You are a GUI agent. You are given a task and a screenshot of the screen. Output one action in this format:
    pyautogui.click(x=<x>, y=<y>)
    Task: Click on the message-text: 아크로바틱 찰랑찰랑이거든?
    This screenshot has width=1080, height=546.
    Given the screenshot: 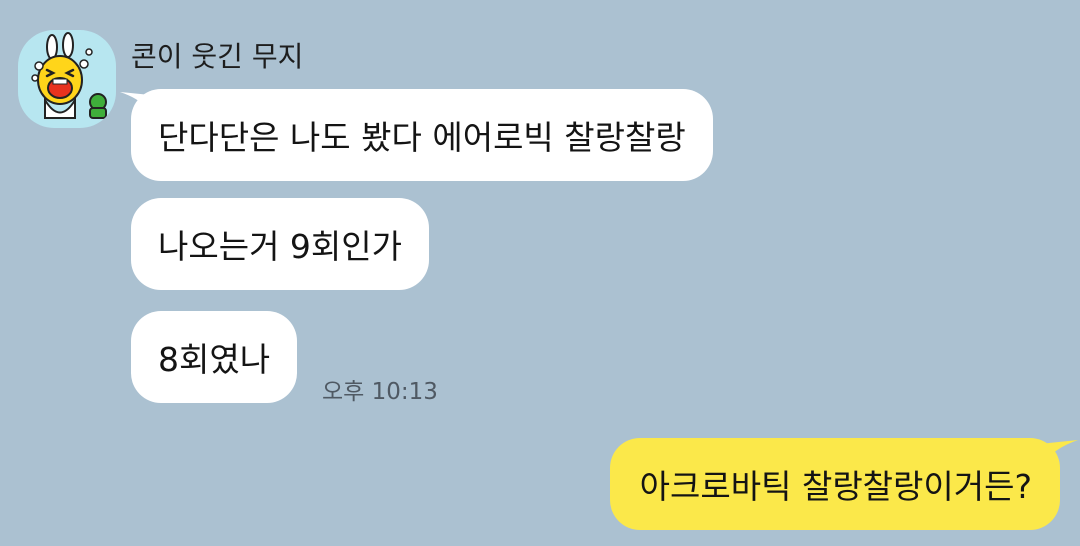 What is the action you would take?
    pyautogui.click(x=835, y=486)
    